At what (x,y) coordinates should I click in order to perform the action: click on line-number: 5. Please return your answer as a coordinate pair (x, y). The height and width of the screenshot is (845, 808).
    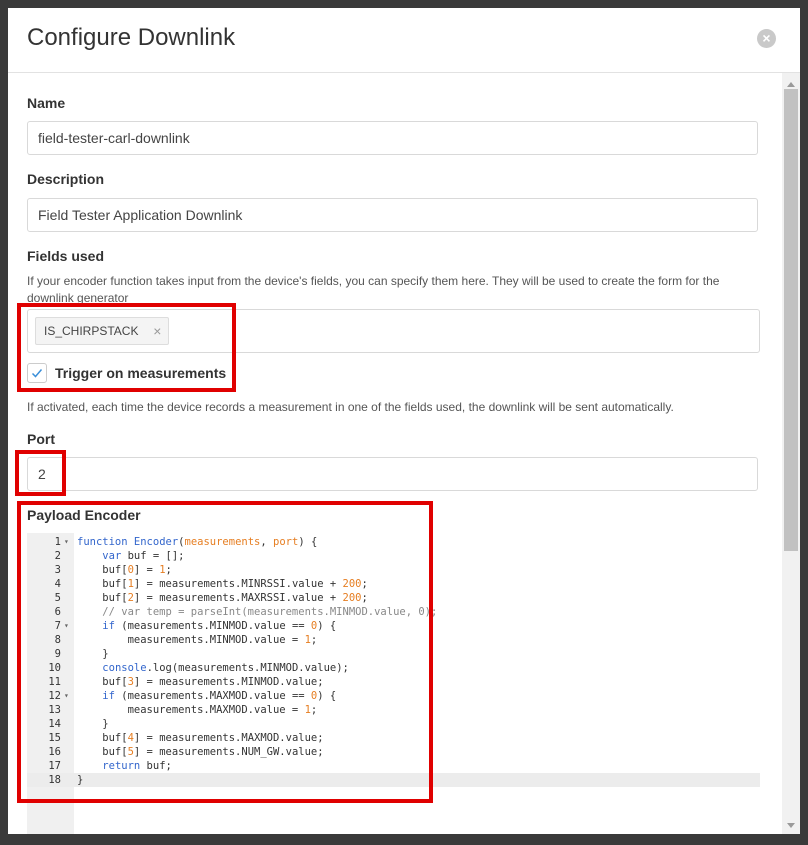
    Looking at the image, I should click on (57, 598).